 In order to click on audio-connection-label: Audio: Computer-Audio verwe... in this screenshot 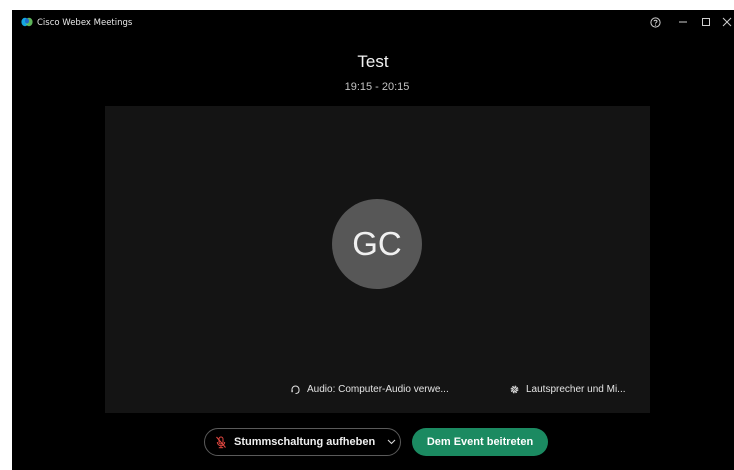, I will do `click(378, 389)`.